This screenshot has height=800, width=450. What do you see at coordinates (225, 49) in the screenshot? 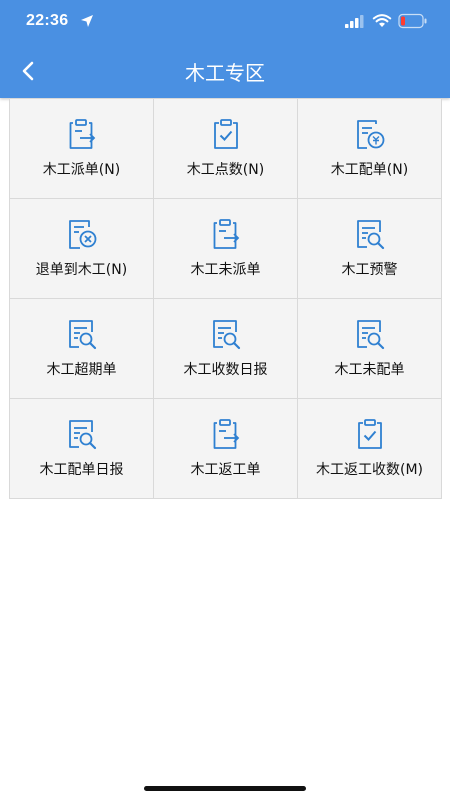
I see `header-bar: 22:36 木工专区` at bounding box center [225, 49].